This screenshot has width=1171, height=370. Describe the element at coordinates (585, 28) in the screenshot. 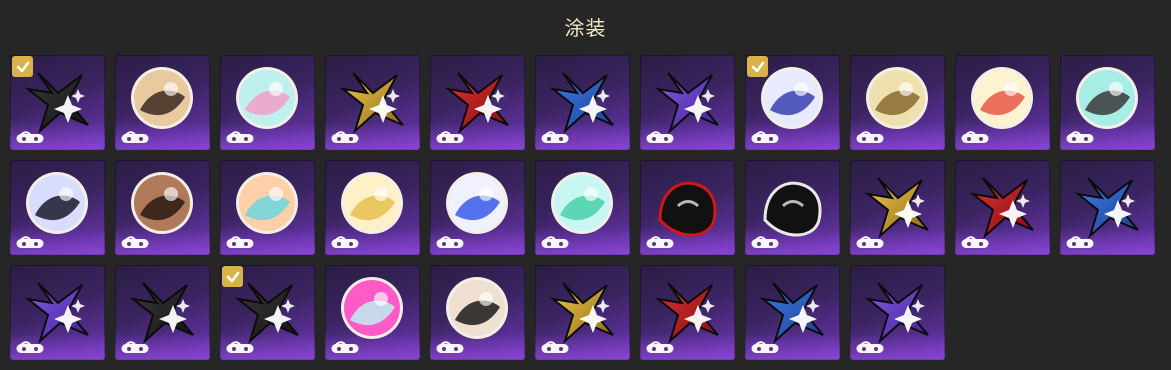

I see `page-title: 涂装` at that location.